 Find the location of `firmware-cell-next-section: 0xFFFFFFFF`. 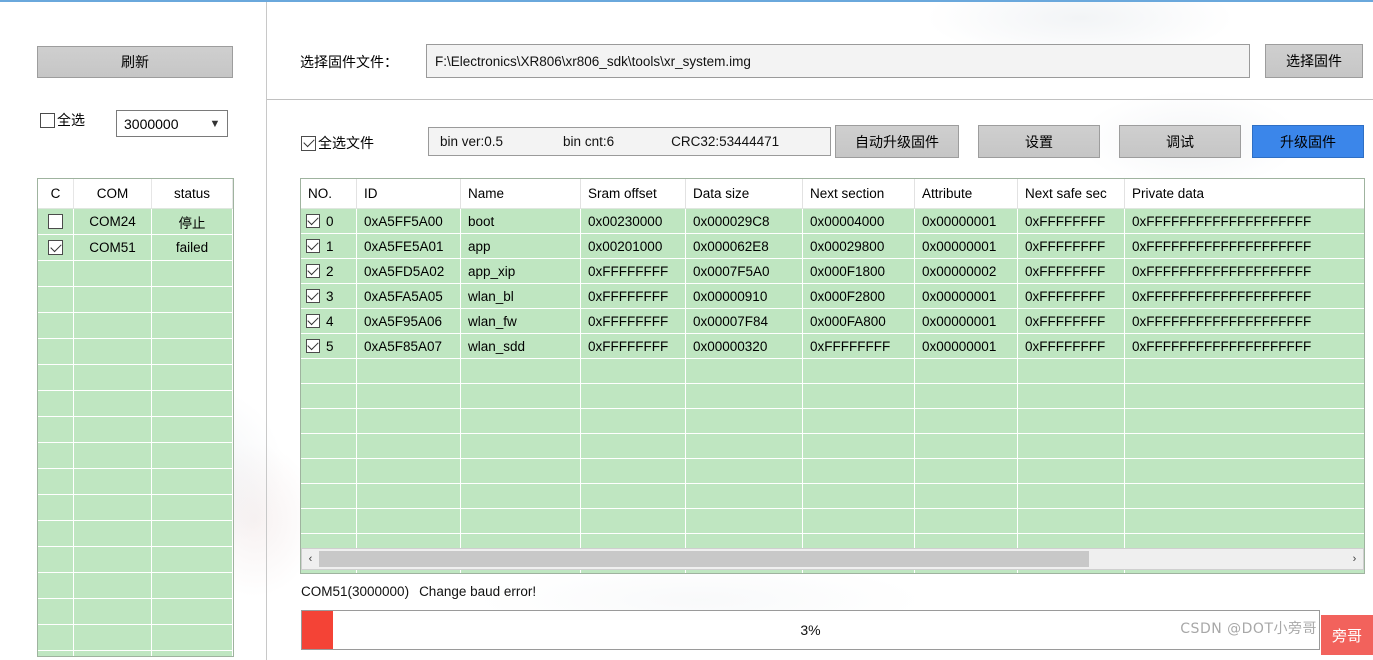

firmware-cell-next-section: 0xFFFFFFFF is located at coordinates (859, 346).